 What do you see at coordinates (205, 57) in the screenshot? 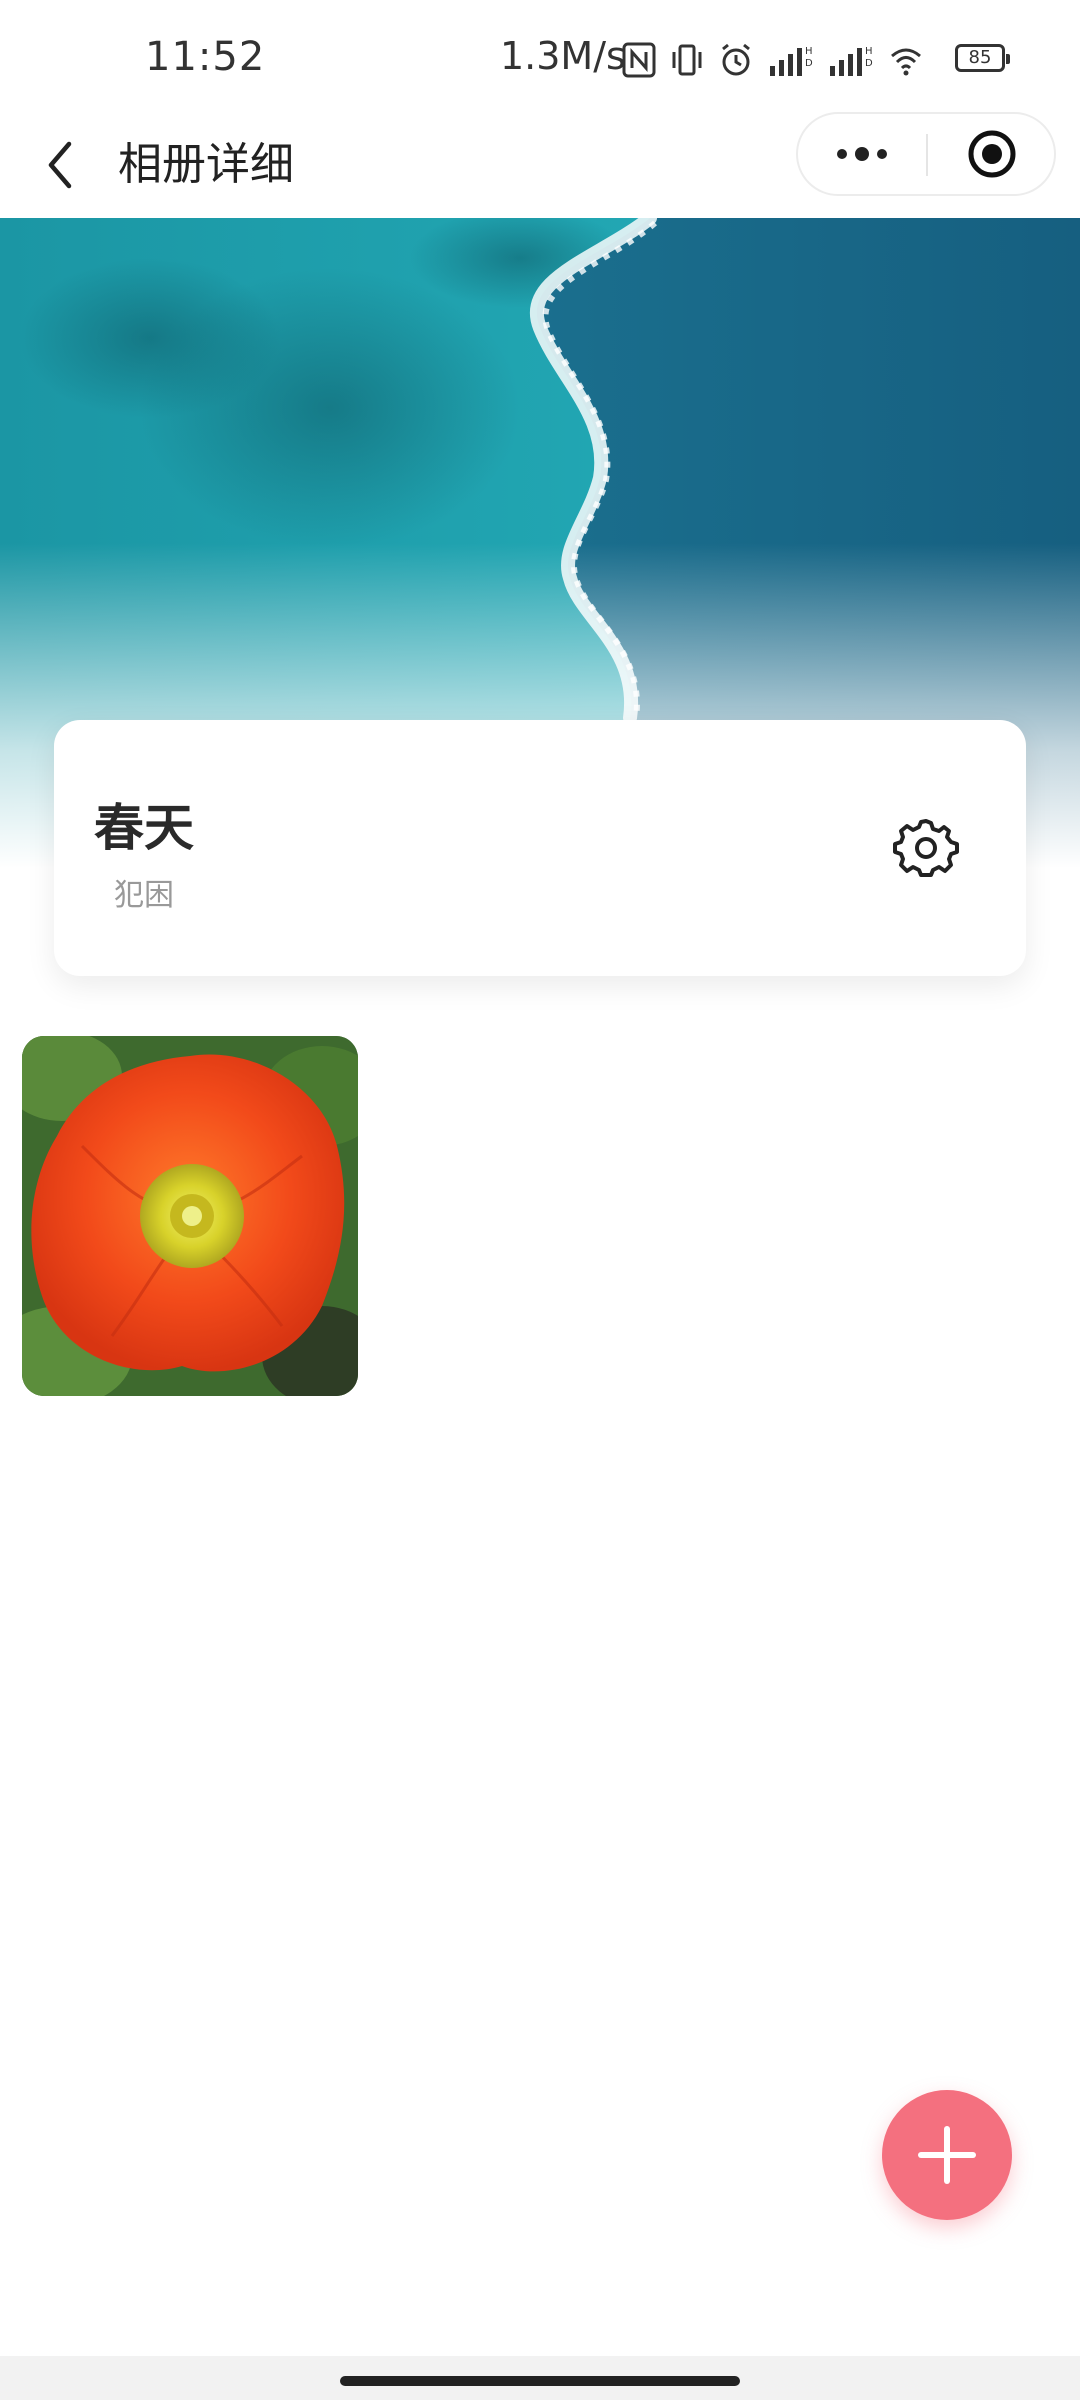
I see `status-time: 11:52` at bounding box center [205, 57].